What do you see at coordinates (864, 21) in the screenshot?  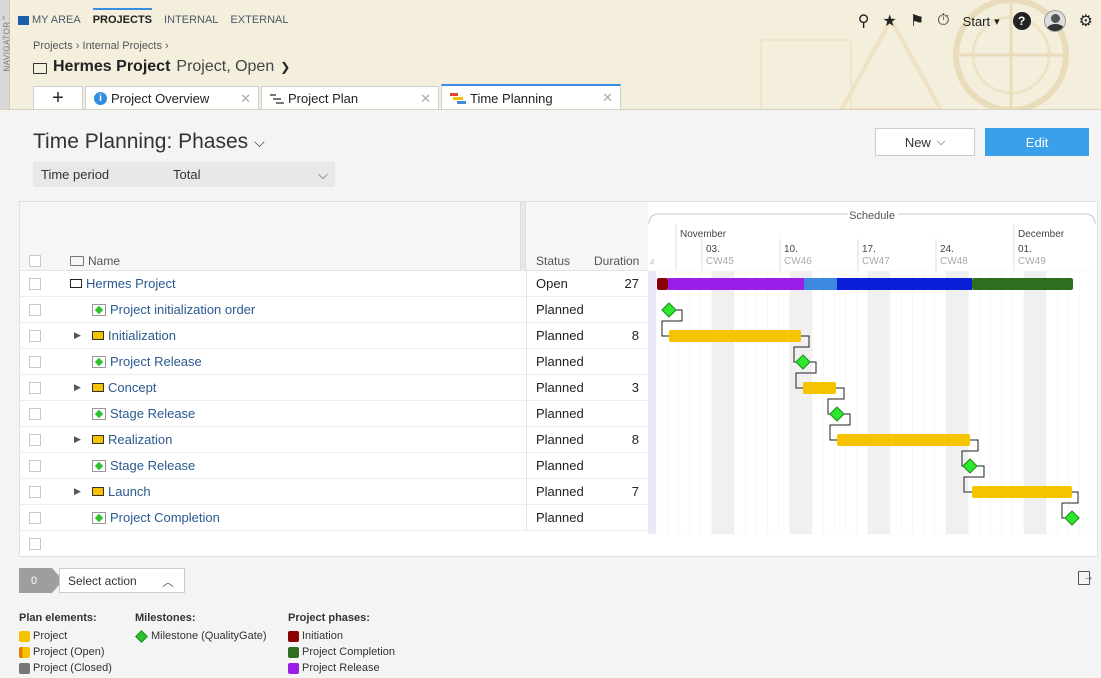 I see `search-icon: ⚲` at bounding box center [864, 21].